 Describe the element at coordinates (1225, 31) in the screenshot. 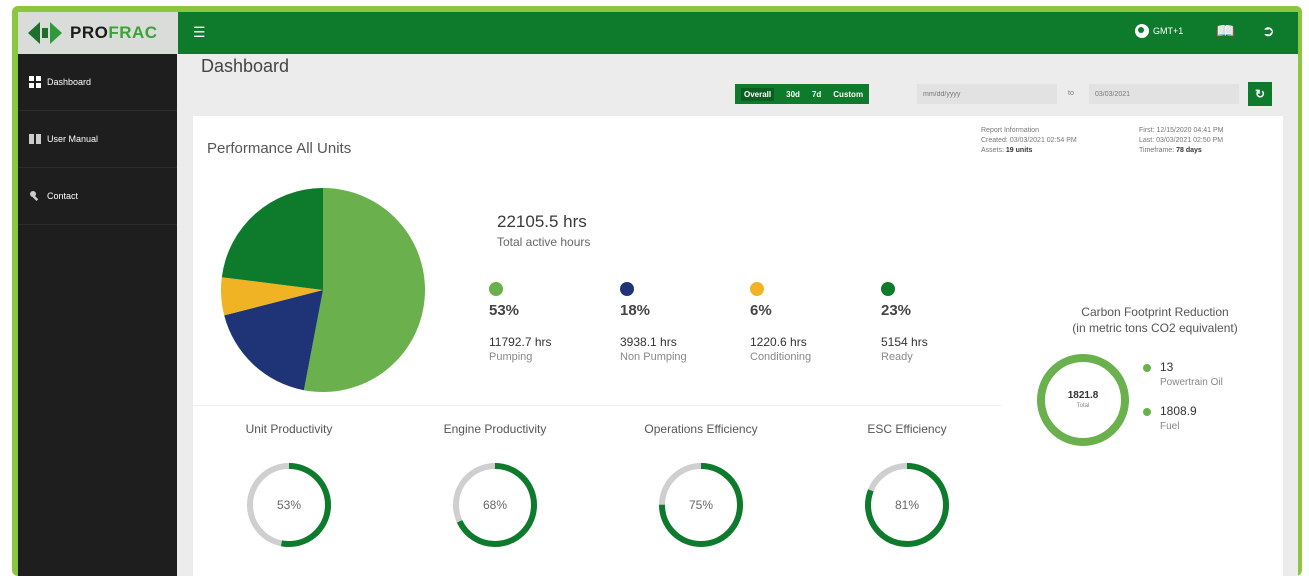

I see `book-icon: 📖` at that location.